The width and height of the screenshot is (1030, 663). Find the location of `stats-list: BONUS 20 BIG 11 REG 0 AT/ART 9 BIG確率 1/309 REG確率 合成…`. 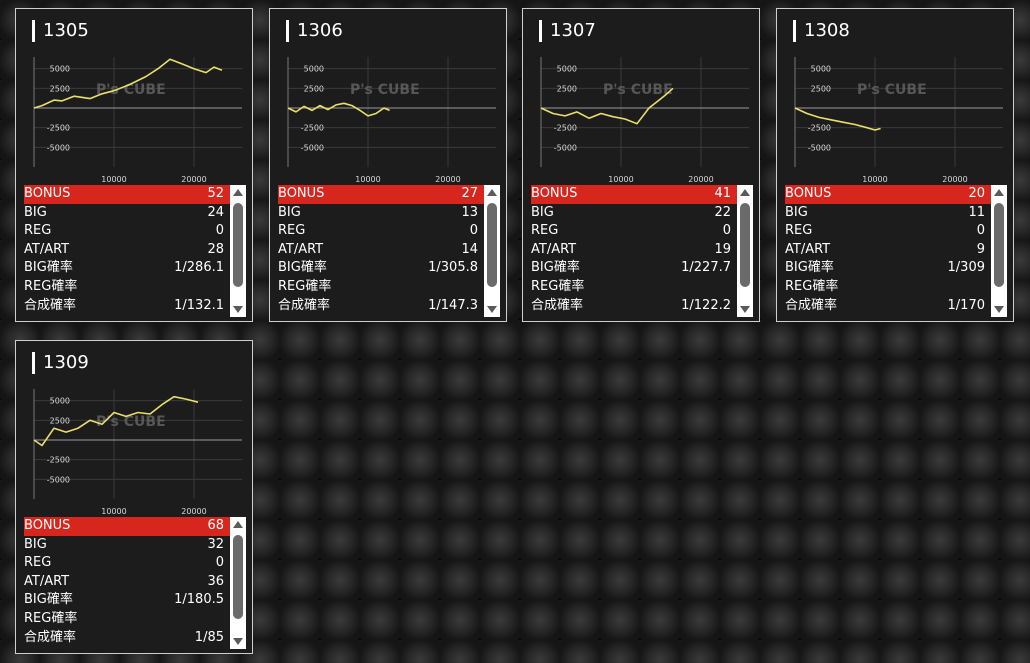

stats-list: BONUS 20 BIG 11 REG 0 AT/ART 9 BIG確率 1/309 REG確率 合成… is located at coordinates (888, 251).